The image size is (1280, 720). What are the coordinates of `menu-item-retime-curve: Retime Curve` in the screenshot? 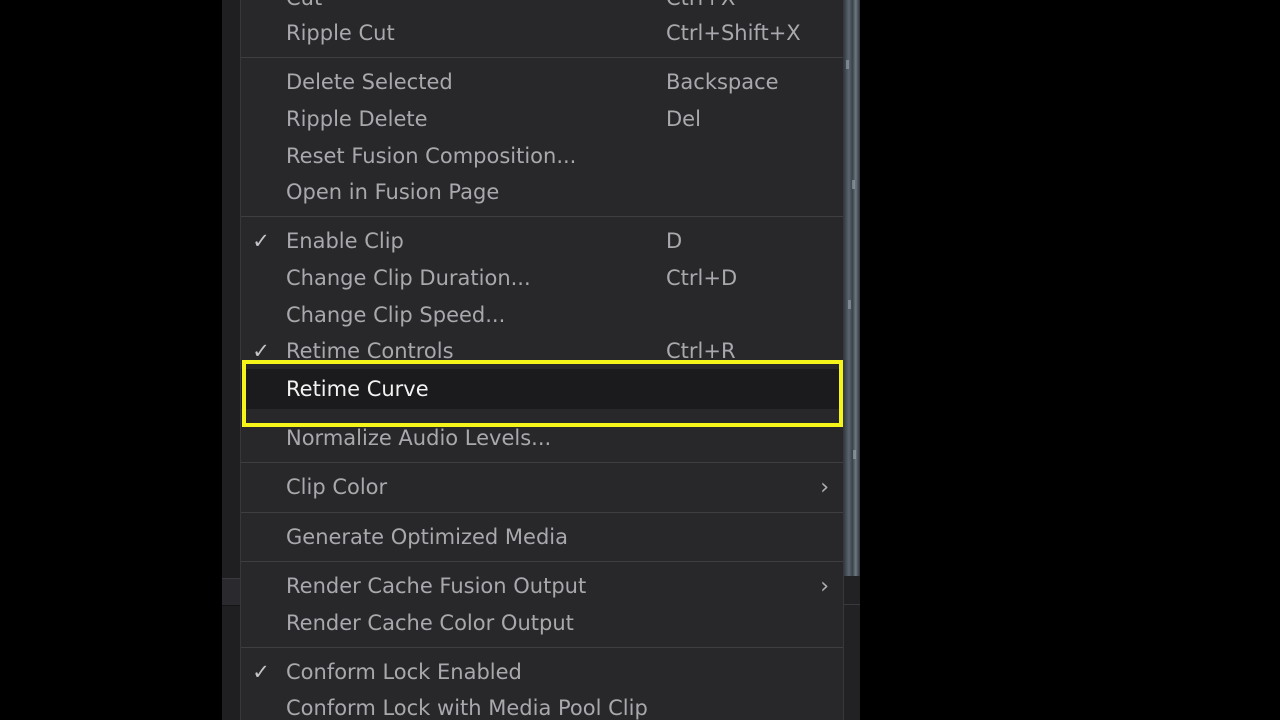 It's located at (542, 389).